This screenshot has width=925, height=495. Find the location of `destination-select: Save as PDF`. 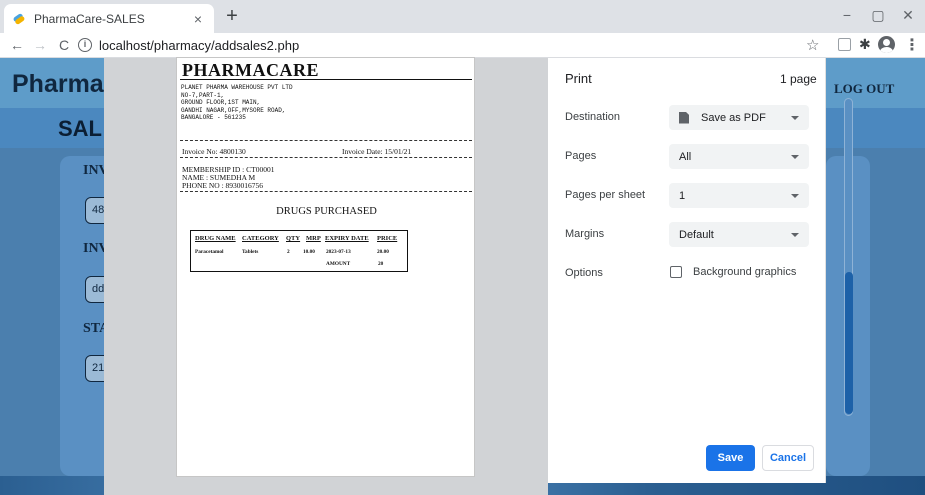

destination-select: Save as PDF is located at coordinates (739, 117).